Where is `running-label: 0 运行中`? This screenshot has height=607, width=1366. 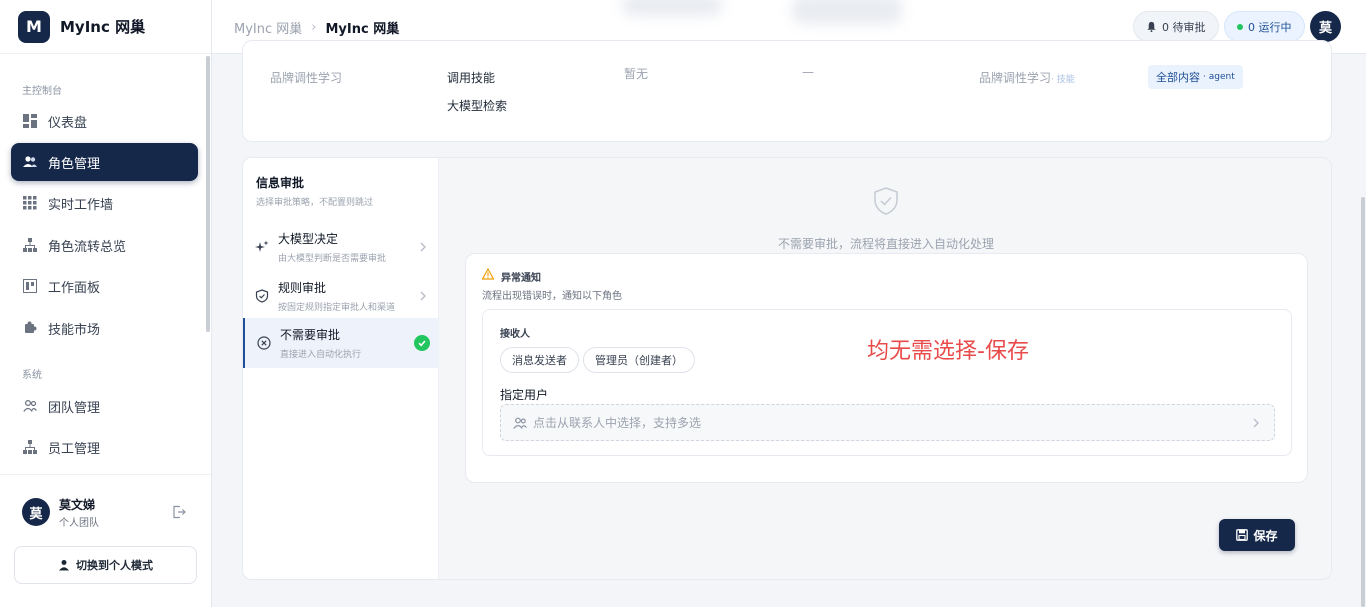 running-label: 0 运行中 is located at coordinates (1270, 27).